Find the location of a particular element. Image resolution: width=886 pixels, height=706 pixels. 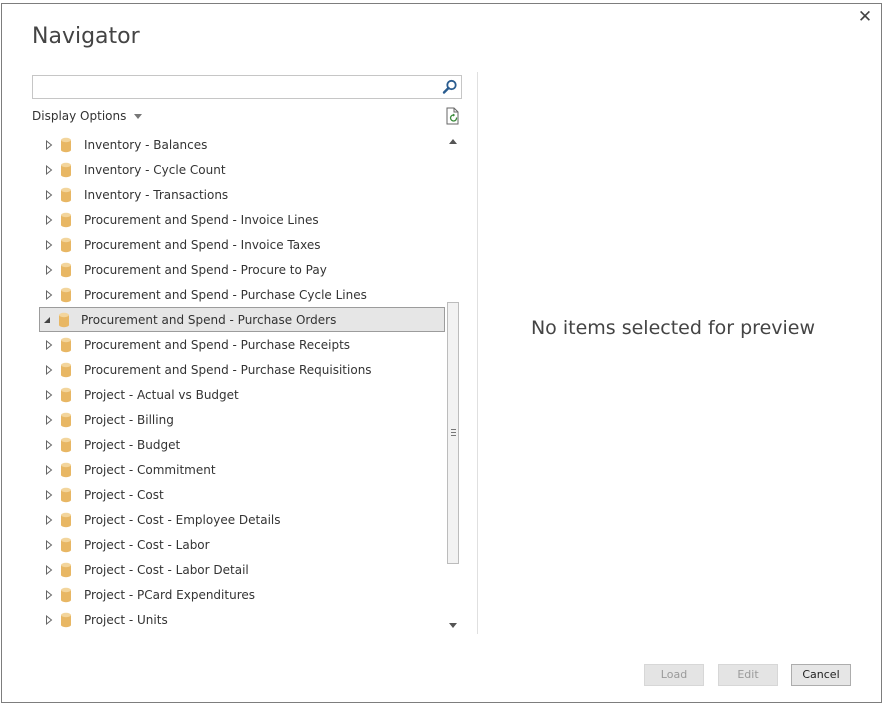

cancel-button: Cancel is located at coordinates (821, 675).